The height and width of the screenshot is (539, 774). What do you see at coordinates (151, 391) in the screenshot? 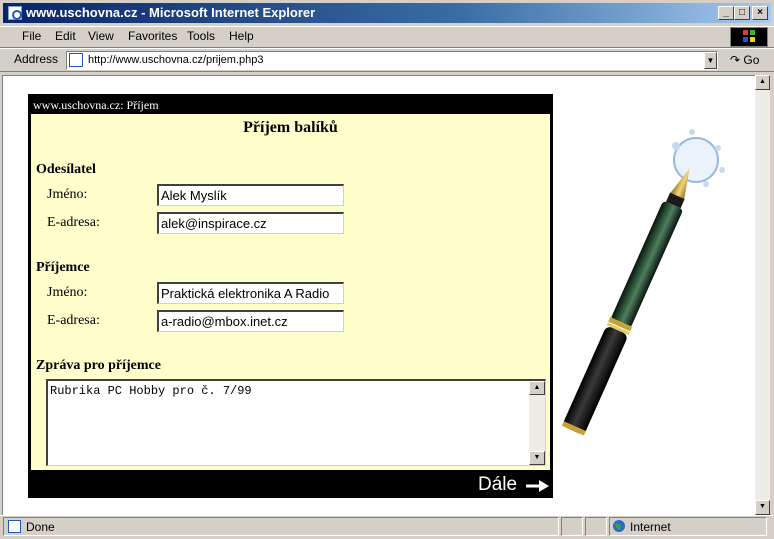
I see `message-text: Rubrika PC Hobby pro č. 7/99` at bounding box center [151, 391].